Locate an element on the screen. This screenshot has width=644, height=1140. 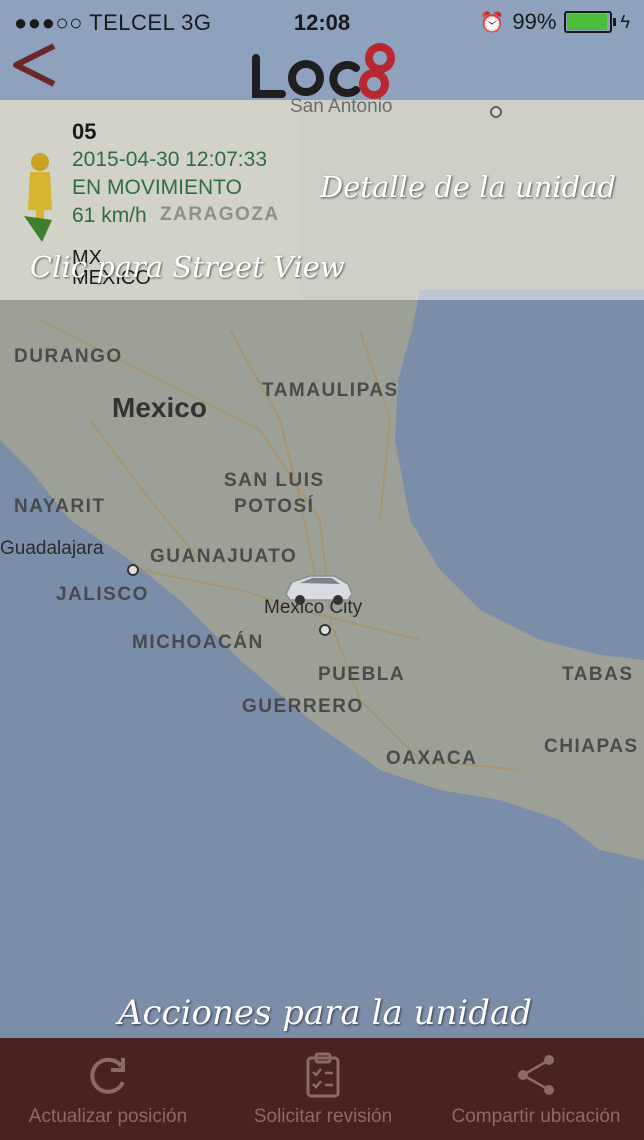
status-bar: ●●●○○ TELCEL 3G 12:08 ⏰ 99% ϟ is located at coordinates (322, 22).